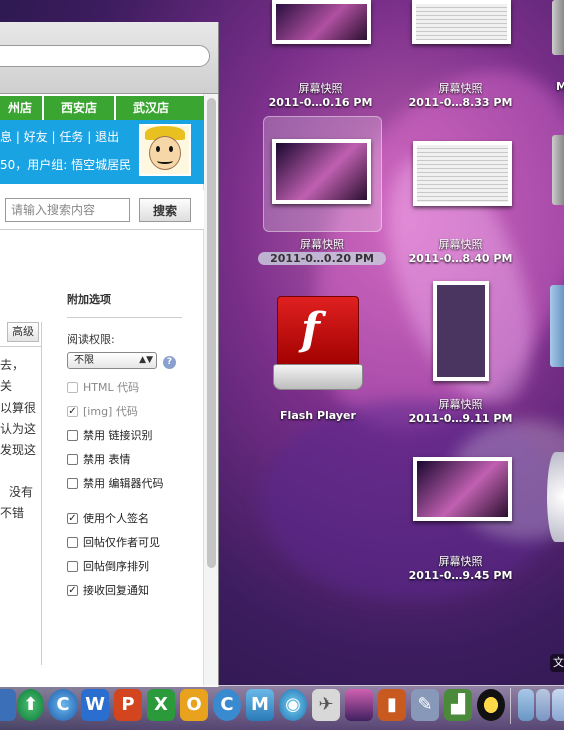 The height and width of the screenshot is (730, 564). I want to click on store-tab-bar: 州店 西安店 武汉店, so click(102, 108).